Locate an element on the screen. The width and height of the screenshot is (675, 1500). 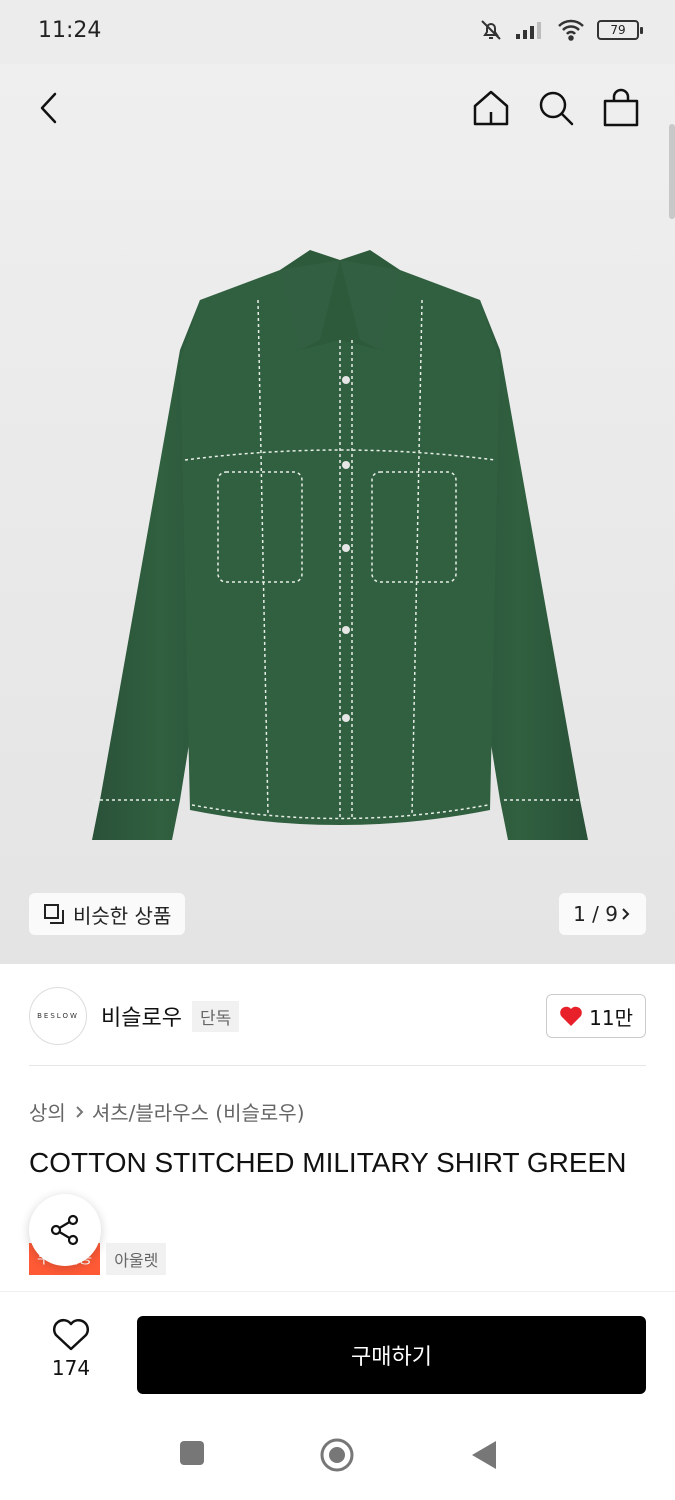
share-button is located at coordinates (65, 1230).